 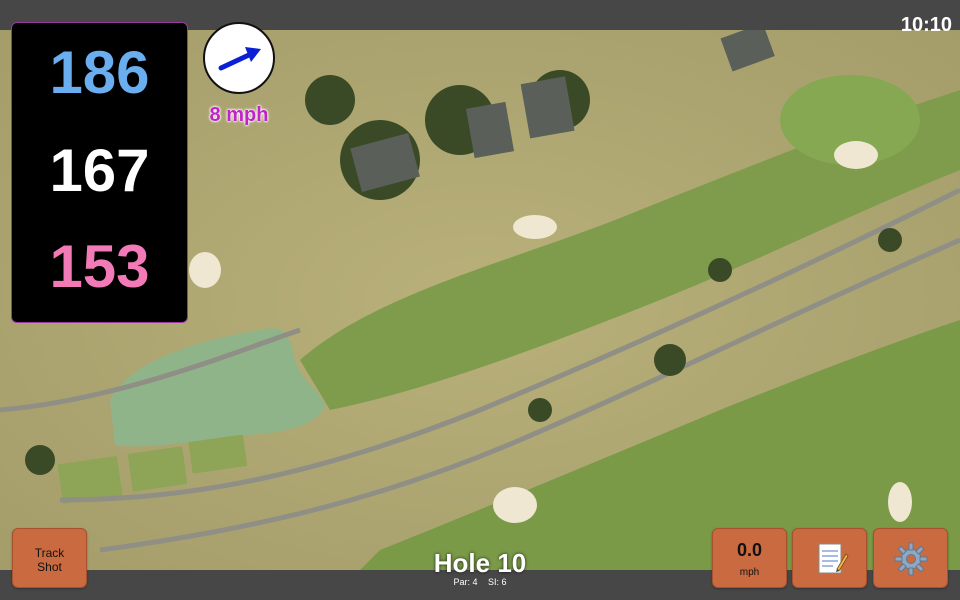 I want to click on hole-par: Par: 4, so click(x=465, y=582).